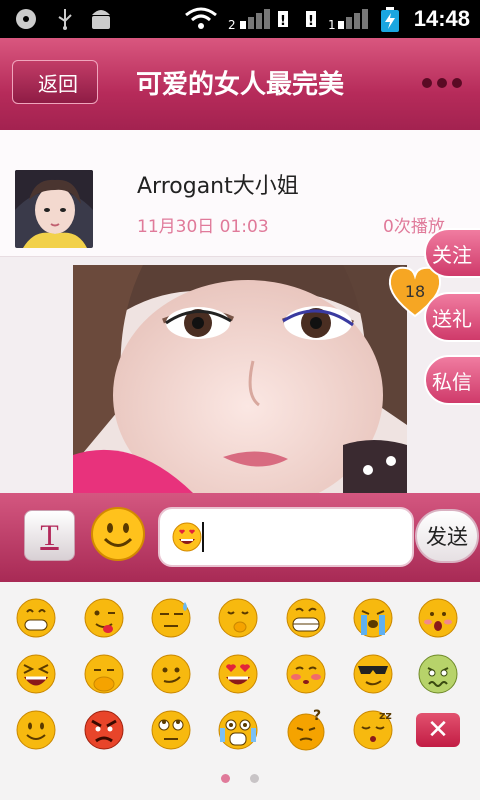 The height and width of the screenshot is (800, 480). Describe the element at coordinates (36, 674) in the screenshot. I see `emoji-laugh-squint-icon` at that location.